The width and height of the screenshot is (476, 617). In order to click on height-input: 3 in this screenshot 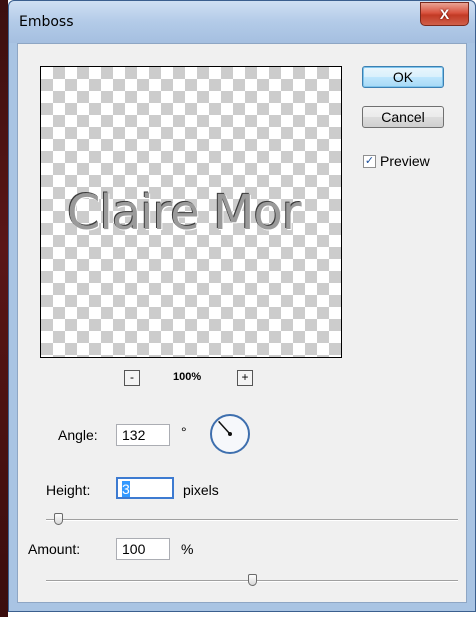, I will do `click(145, 488)`.